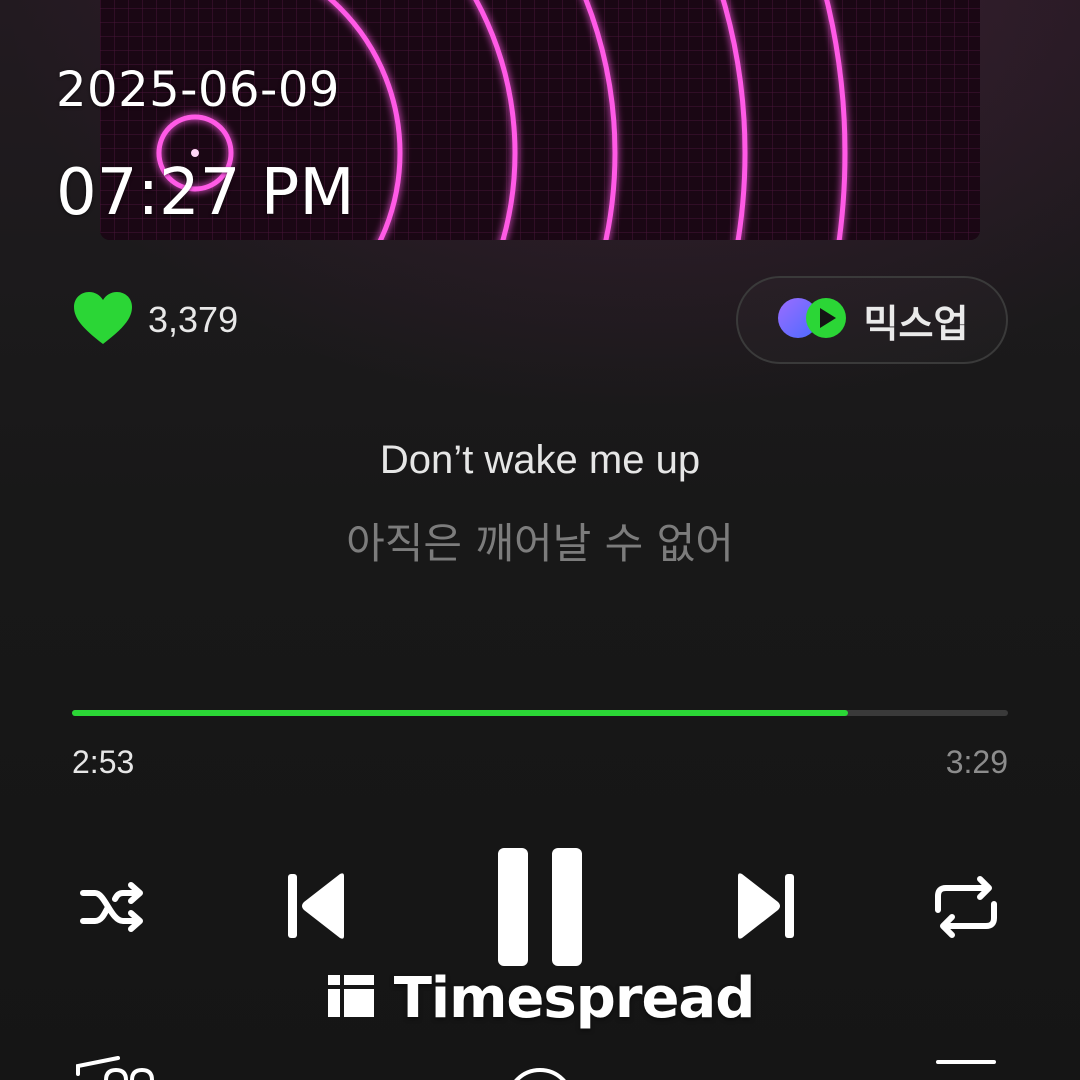 The height and width of the screenshot is (1080, 1080). What do you see at coordinates (460, 713) in the screenshot?
I see `seek-bar-fill` at bounding box center [460, 713].